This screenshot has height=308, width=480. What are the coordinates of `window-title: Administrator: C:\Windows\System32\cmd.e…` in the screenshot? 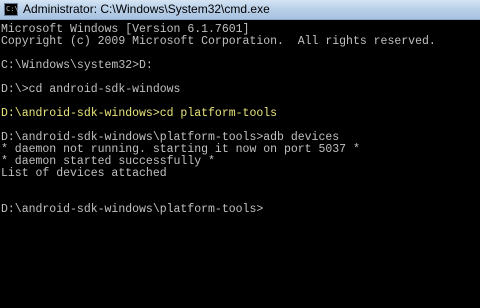 It's located at (146, 9).